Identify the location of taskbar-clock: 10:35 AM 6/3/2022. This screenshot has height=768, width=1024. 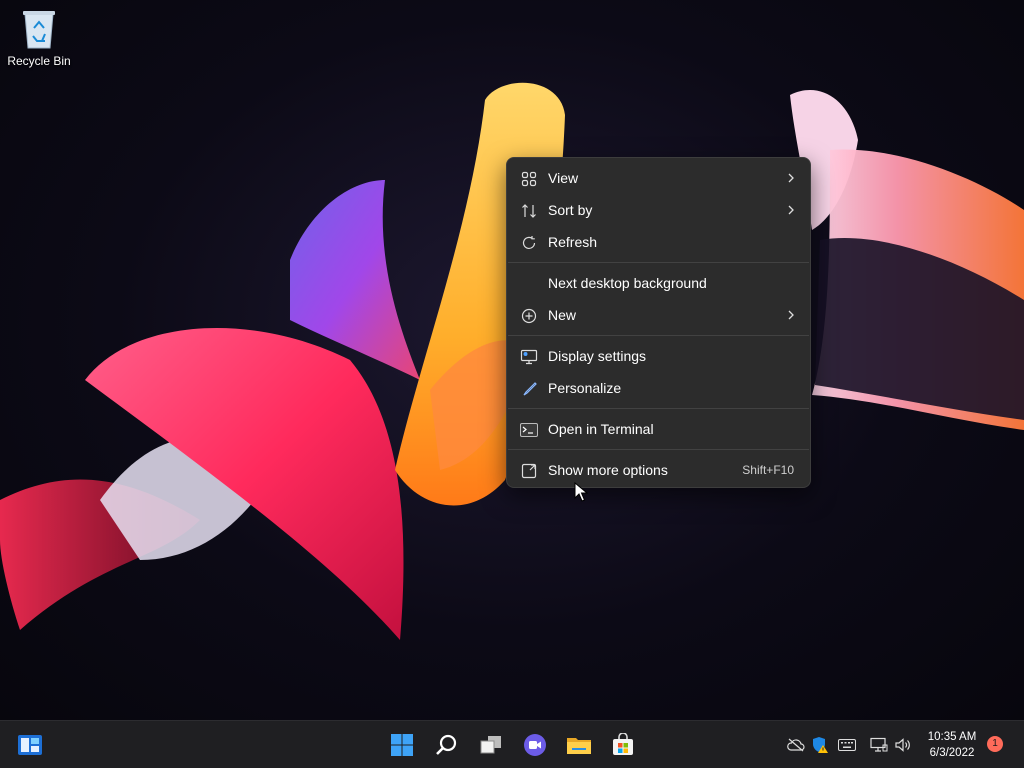
(952, 745).